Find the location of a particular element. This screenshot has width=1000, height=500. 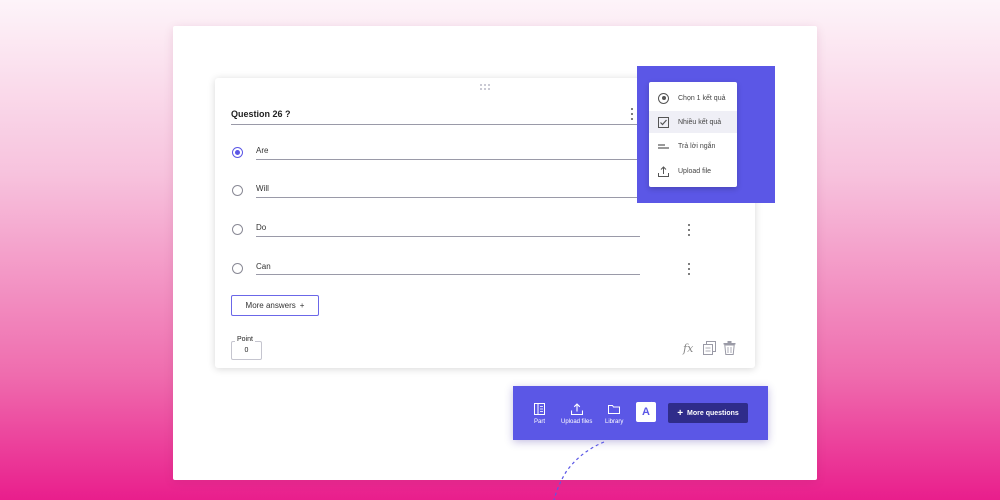

point-value: 0 is located at coordinates (246, 350).